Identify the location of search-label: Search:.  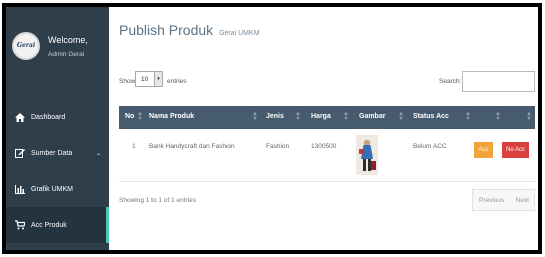
(450, 81).